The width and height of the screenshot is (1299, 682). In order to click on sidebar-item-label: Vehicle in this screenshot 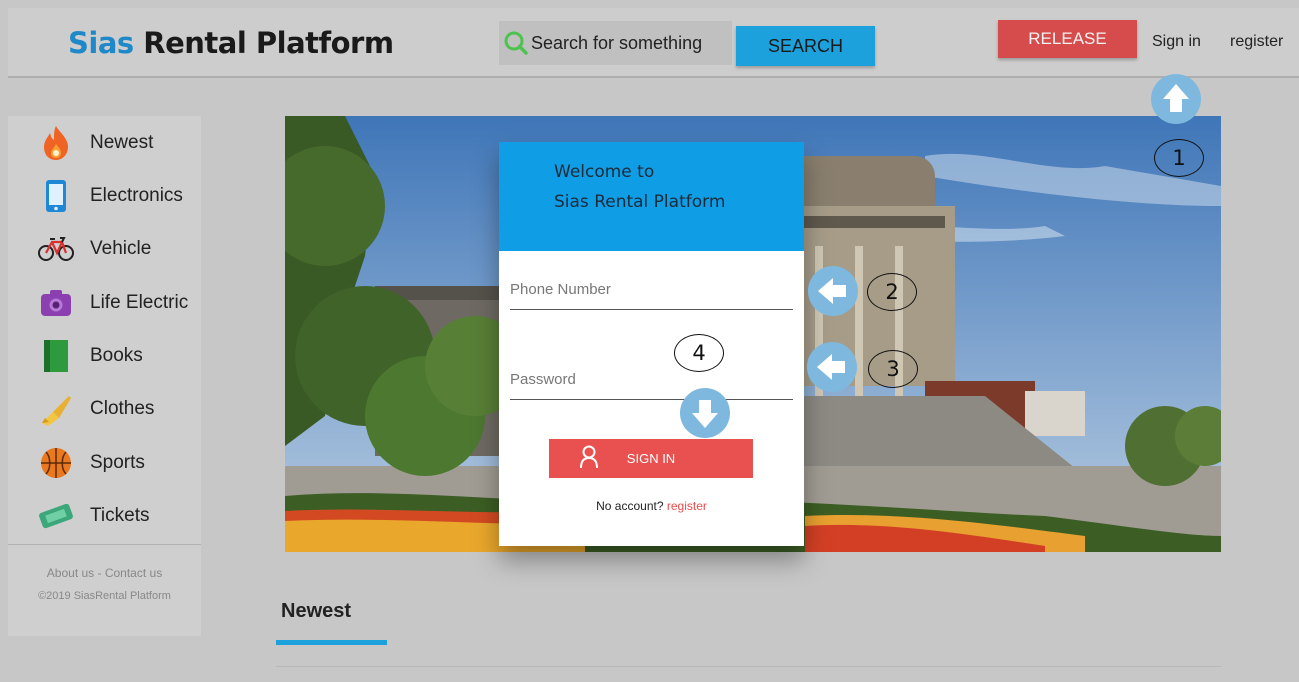, I will do `click(121, 248)`.